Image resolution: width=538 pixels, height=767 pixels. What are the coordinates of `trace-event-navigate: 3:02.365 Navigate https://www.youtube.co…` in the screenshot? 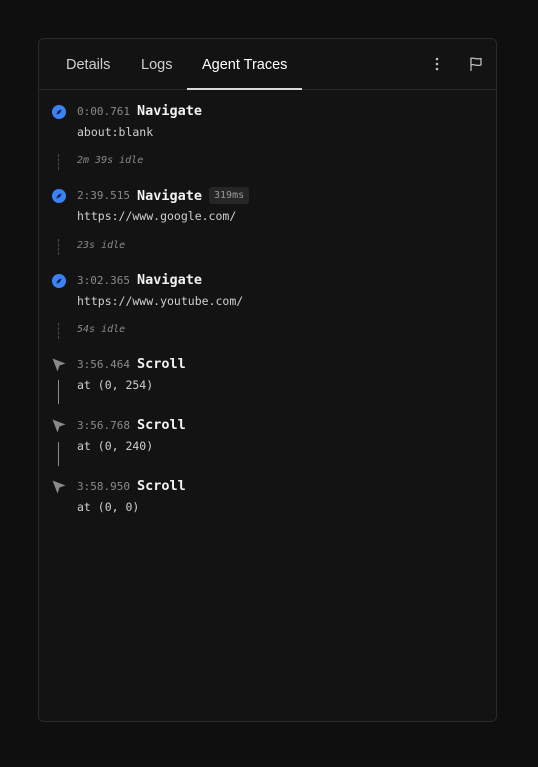 It's located at (267, 284).